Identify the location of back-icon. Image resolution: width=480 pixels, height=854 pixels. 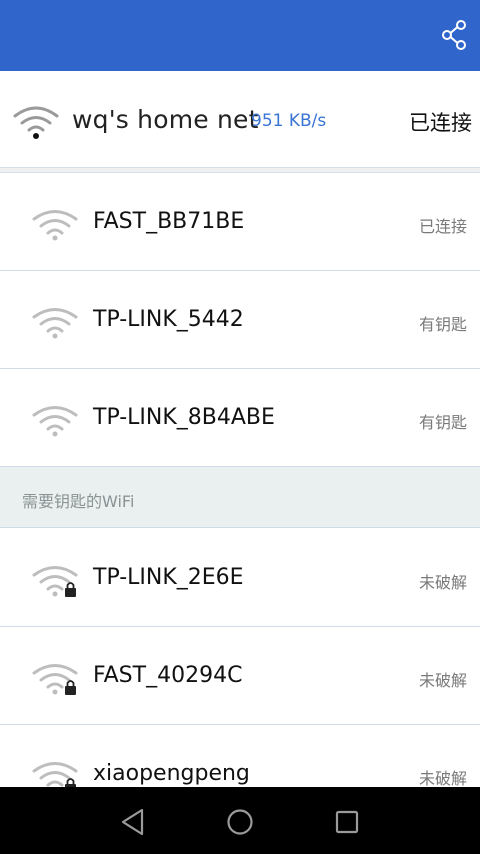
(132, 822).